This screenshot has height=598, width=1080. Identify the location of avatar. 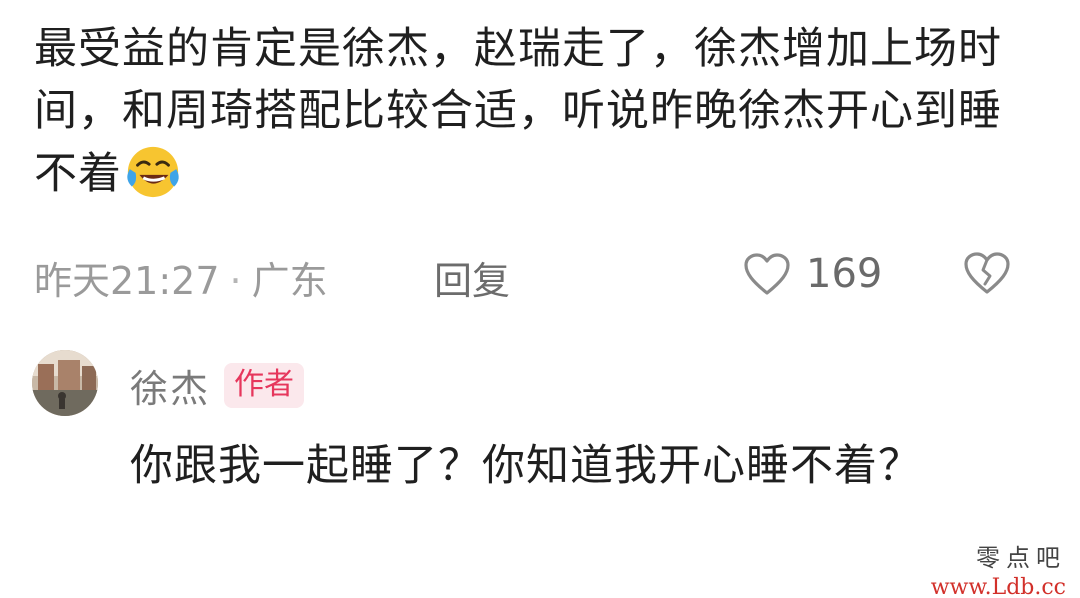
(65, 383).